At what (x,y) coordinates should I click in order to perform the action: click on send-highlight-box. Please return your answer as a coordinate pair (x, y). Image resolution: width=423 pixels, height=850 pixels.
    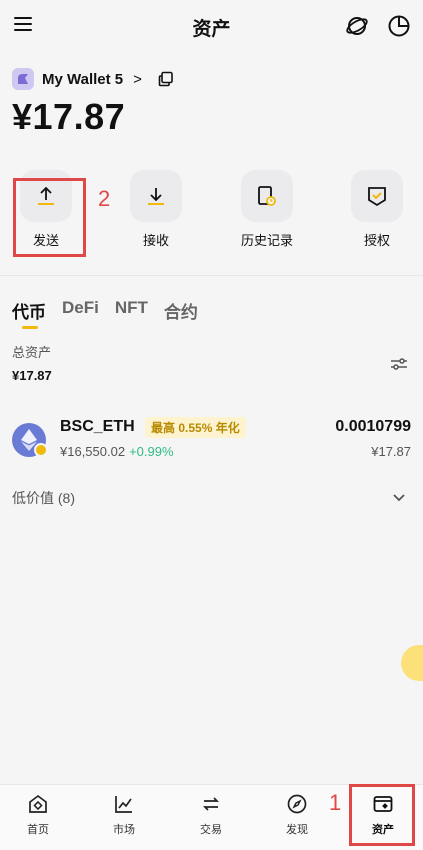
    Looking at the image, I should click on (49, 217).